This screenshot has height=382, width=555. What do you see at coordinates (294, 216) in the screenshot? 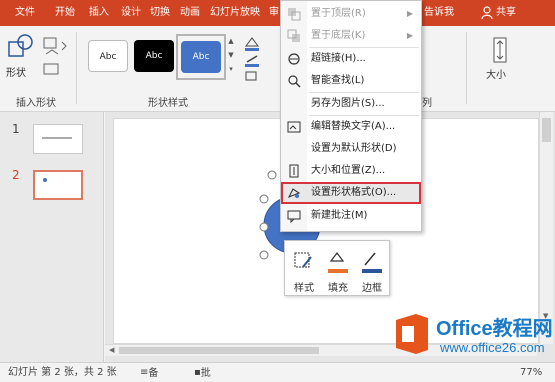
I see `comment-icon` at bounding box center [294, 216].